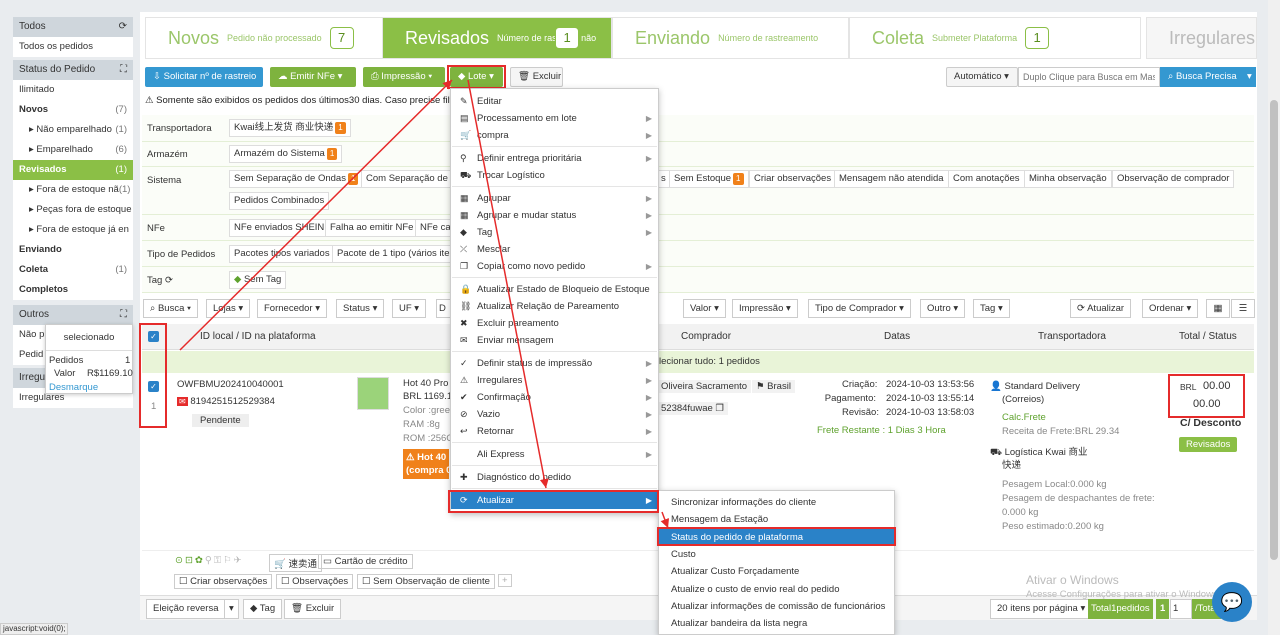  I want to click on sidebar-item-nao-emparelhado: ▸ Não emparelhado (1), so click(73, 130).